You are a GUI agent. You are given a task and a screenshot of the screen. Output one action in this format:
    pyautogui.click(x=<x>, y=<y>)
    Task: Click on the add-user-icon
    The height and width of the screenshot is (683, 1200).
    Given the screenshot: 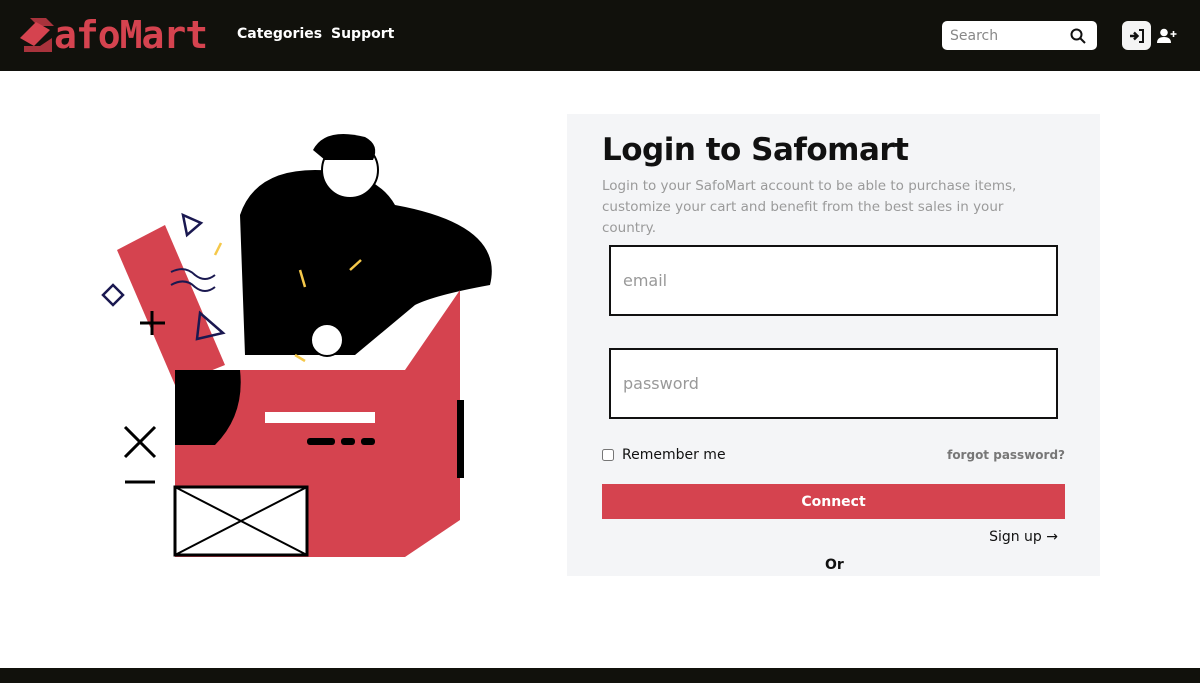 What is the action you would take?
    pyautogui.click(x=1166, y=35)
    